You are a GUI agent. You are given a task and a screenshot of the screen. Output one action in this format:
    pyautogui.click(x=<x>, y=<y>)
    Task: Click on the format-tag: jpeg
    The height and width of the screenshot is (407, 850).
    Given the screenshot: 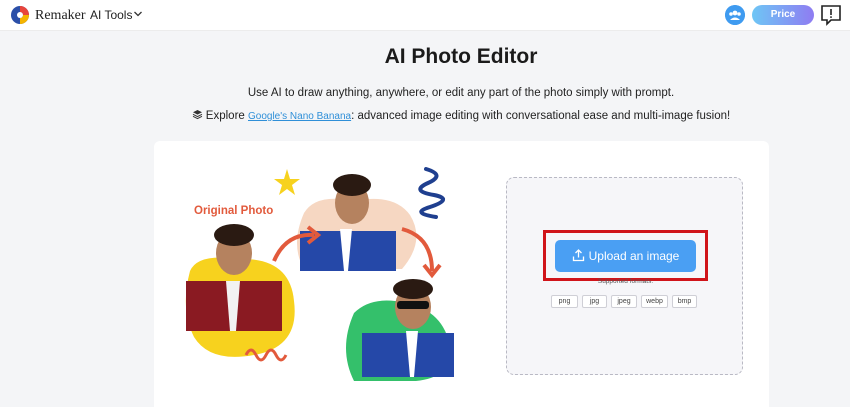 What is the action you would take?
    pyautogui.click(x=624, y=301)
    